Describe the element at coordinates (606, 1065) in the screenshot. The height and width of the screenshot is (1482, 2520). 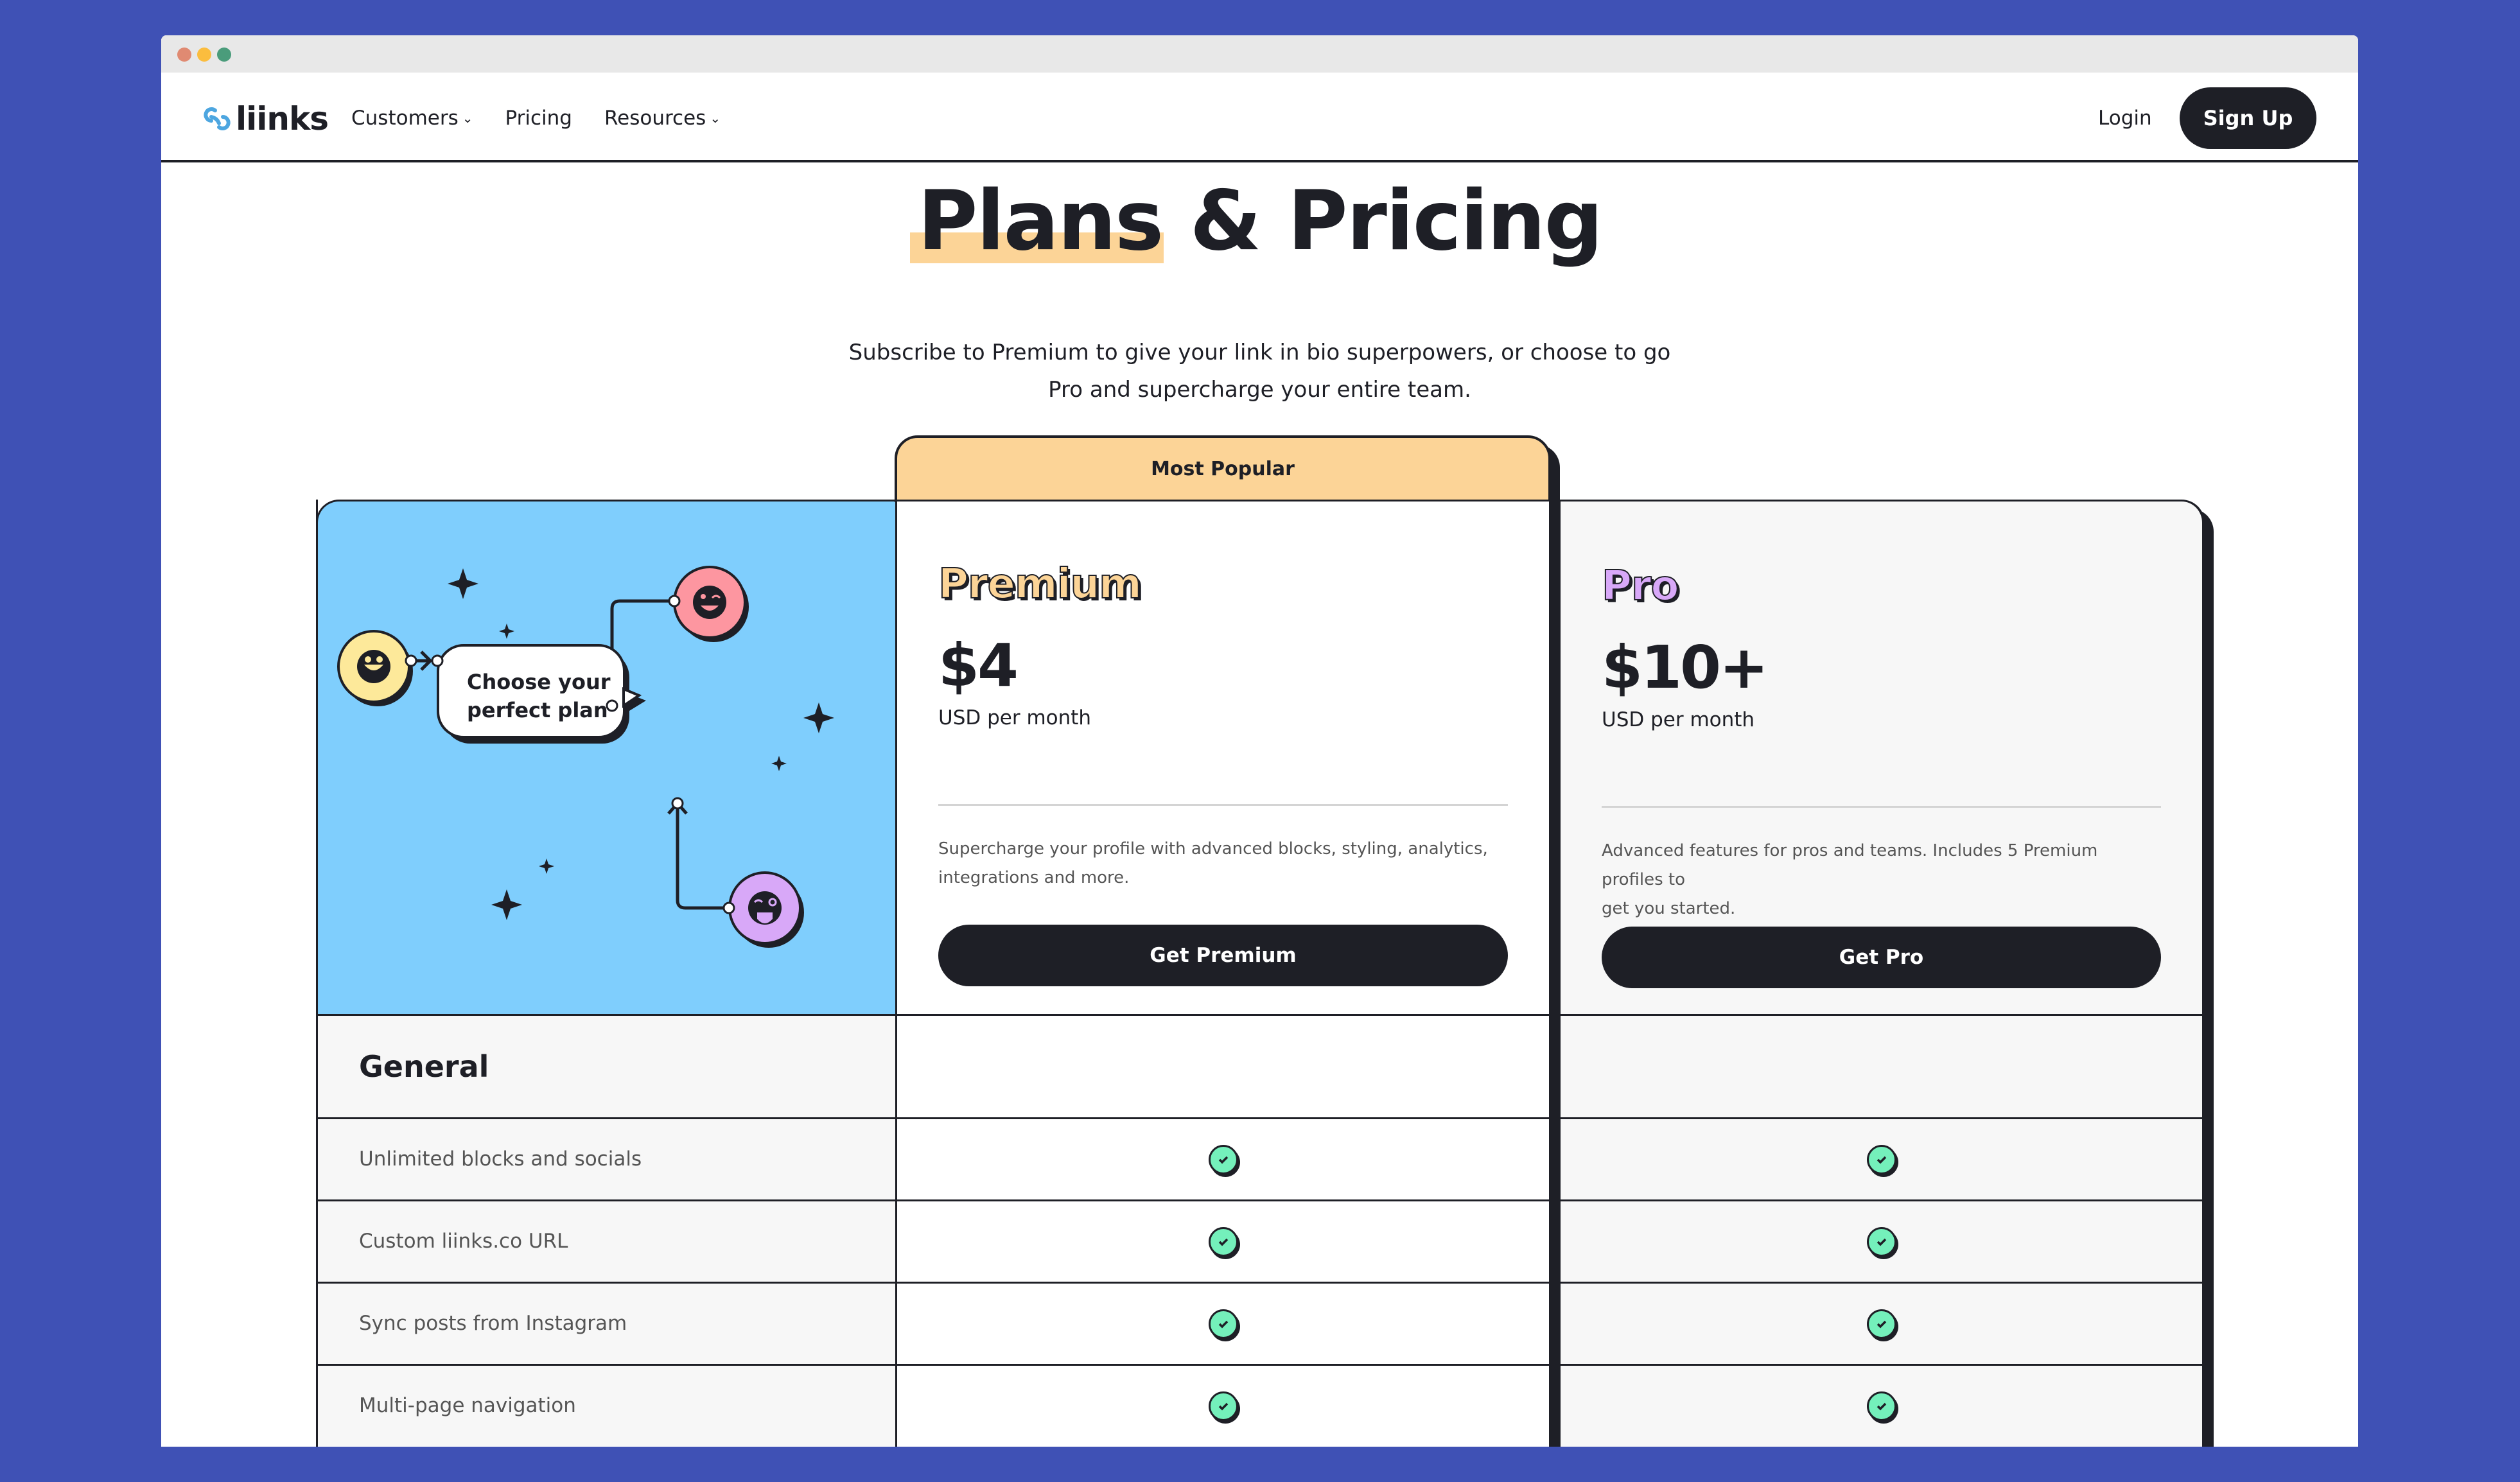
I see `section-row-general: General` at that location.